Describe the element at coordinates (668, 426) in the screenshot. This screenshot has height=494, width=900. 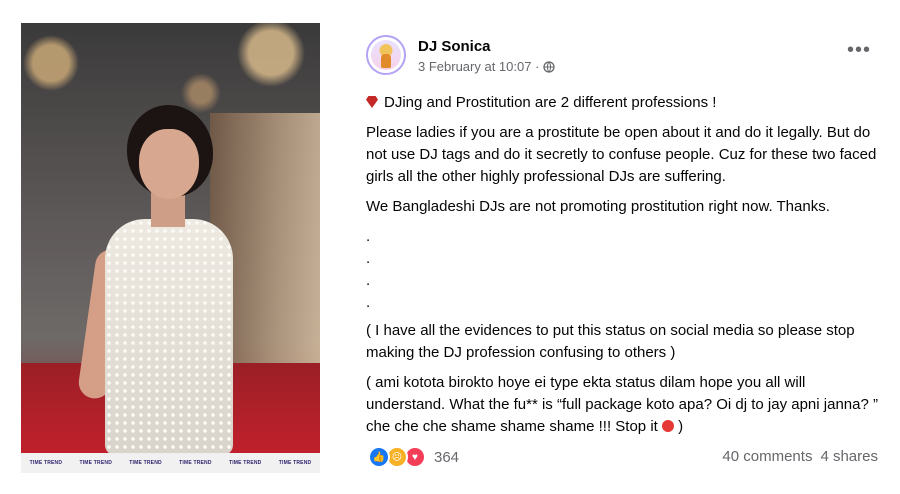
I see `red-circle-icon` at that location.